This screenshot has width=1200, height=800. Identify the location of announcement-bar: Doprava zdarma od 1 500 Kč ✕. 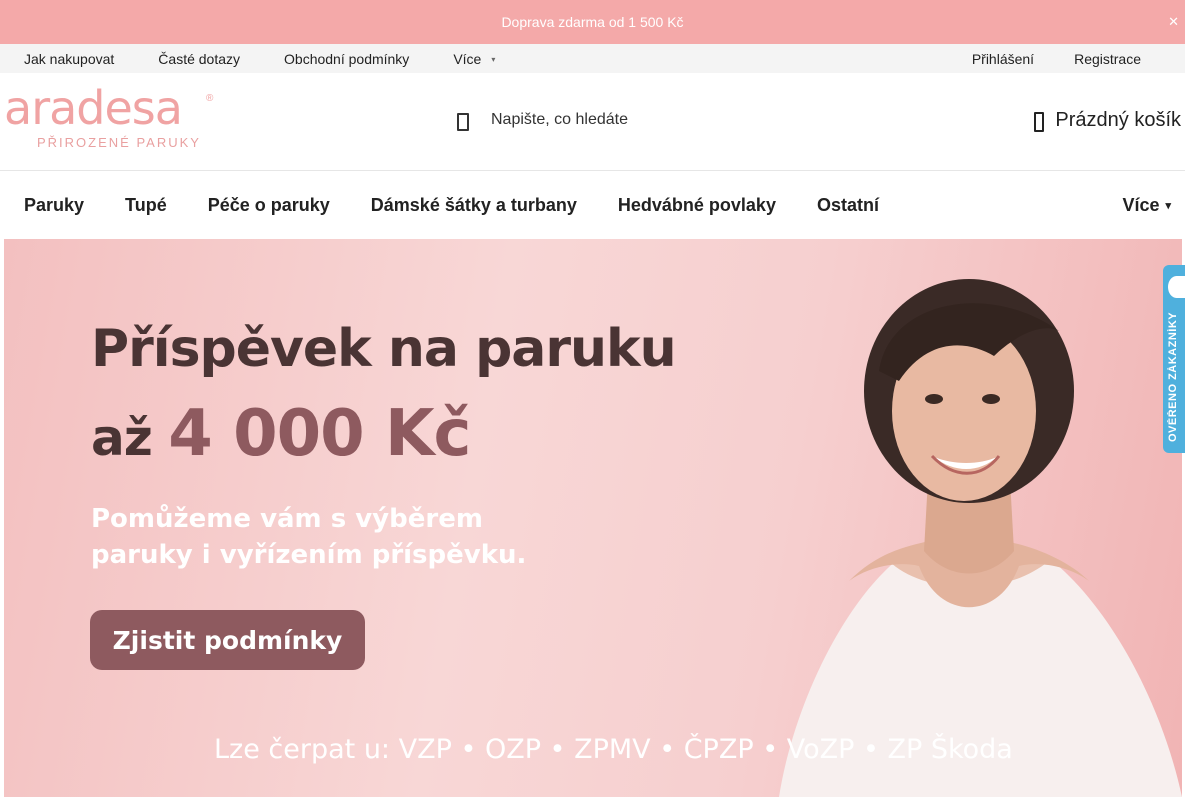
(592, 22).